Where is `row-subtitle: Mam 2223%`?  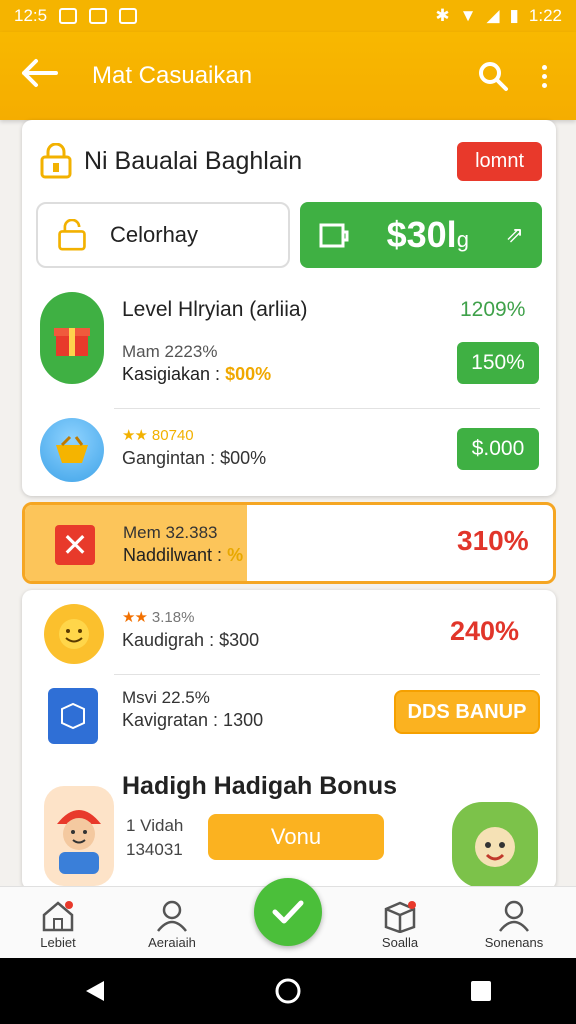 row-subtitle: Mam 2223% is located at coordinates (170, 351).